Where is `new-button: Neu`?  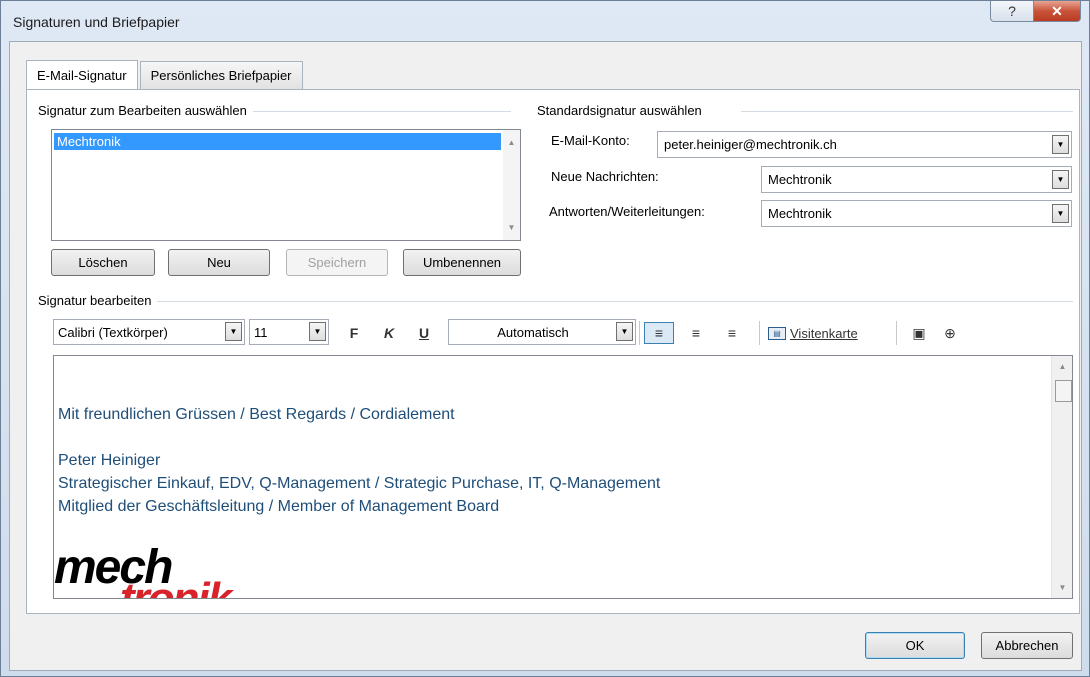 new-button: Neu is located at coordinates (219, 262).